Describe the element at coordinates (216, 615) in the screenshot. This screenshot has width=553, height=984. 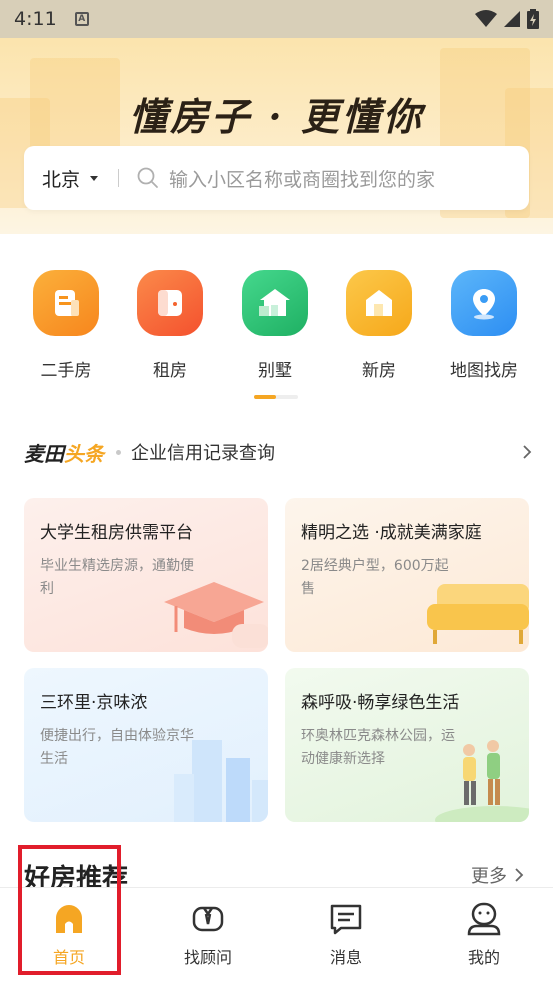
I see `graduation-cap-icon` at that location.